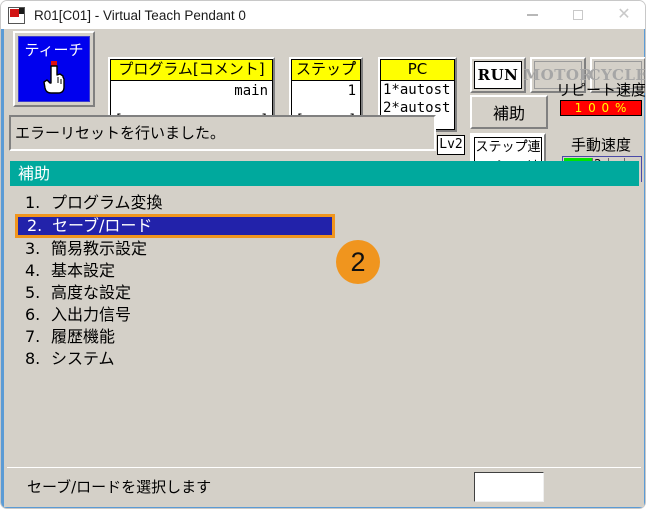  I want to click on menu-item-advanced-settings: 5. 高度な設定, so click(324, 293).